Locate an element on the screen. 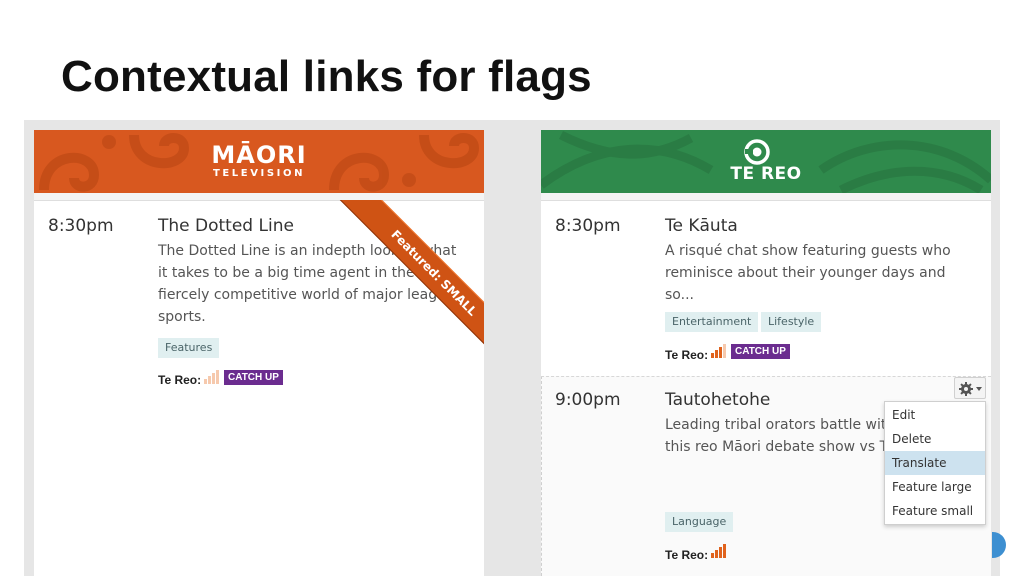  tag-language: Language is located at coordinates (699, 522).